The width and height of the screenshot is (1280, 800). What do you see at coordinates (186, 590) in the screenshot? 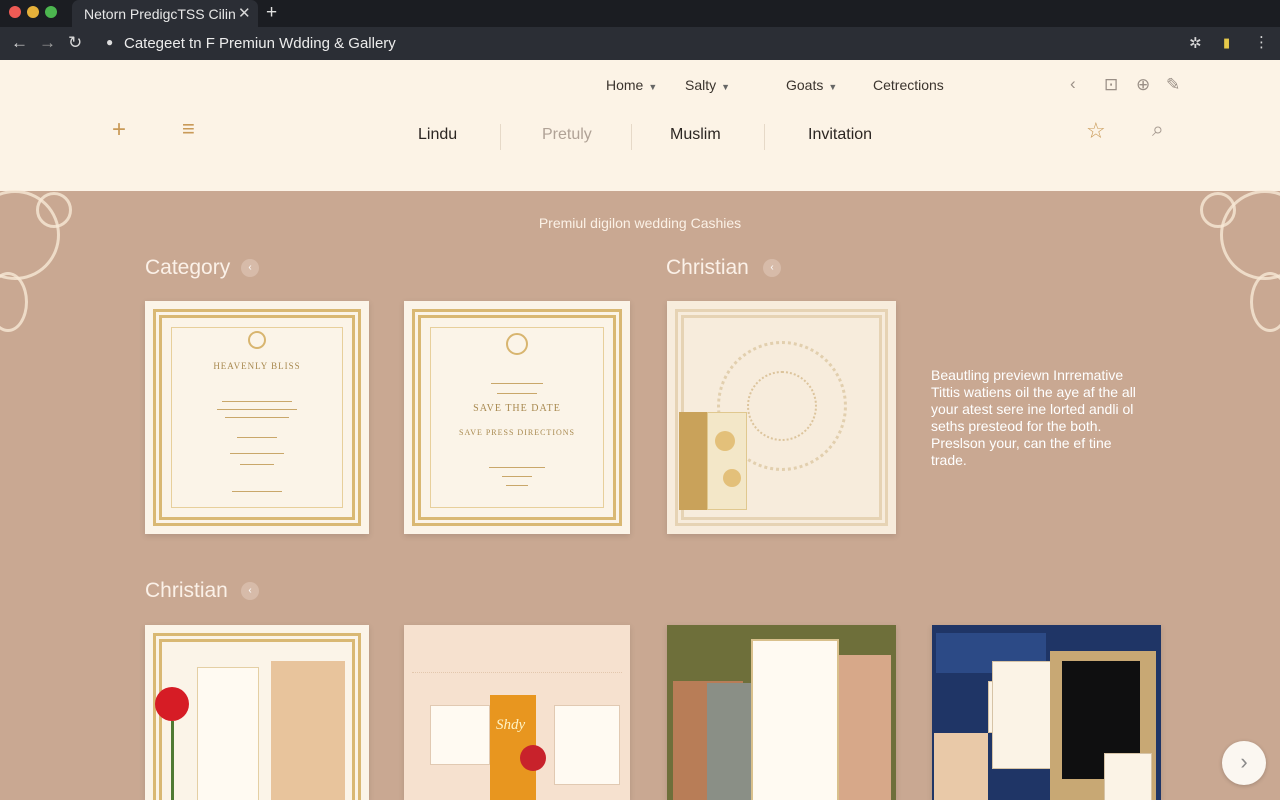
I see `section-title-christian-2: Christian` at bounding box center [186, 590].